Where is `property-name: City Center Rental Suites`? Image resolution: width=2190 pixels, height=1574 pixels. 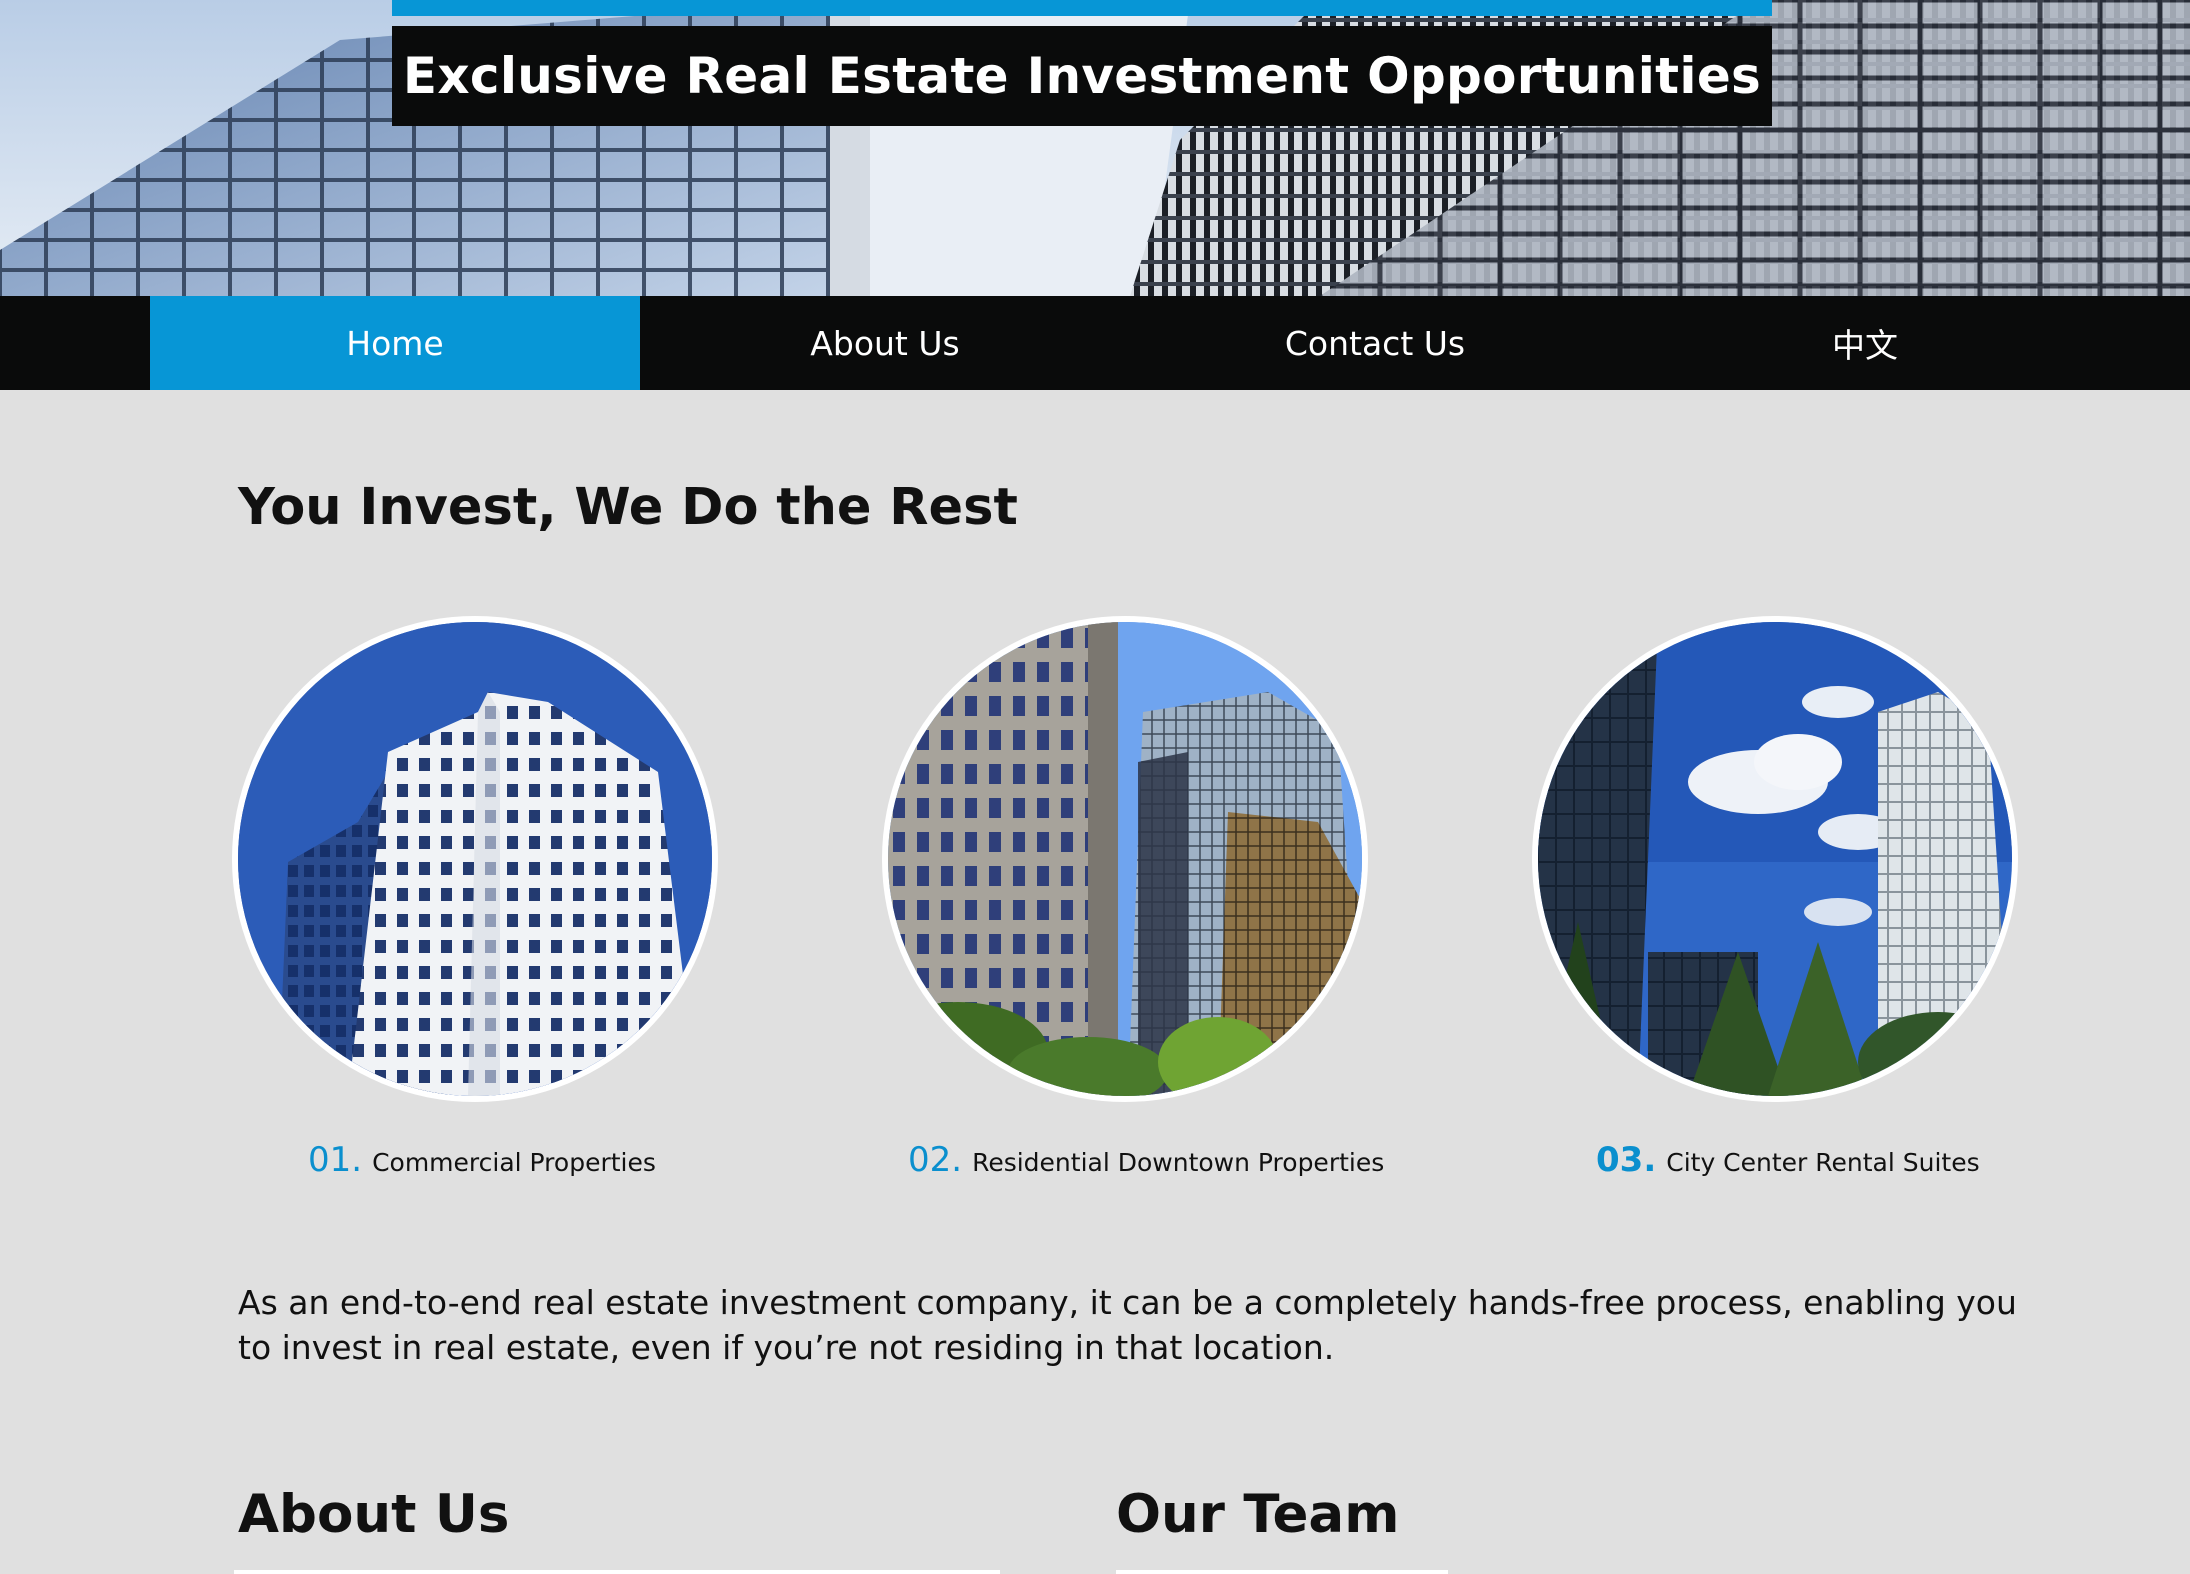
property-name: City Center Rental Suites is located at coordinates (1823, 1162).